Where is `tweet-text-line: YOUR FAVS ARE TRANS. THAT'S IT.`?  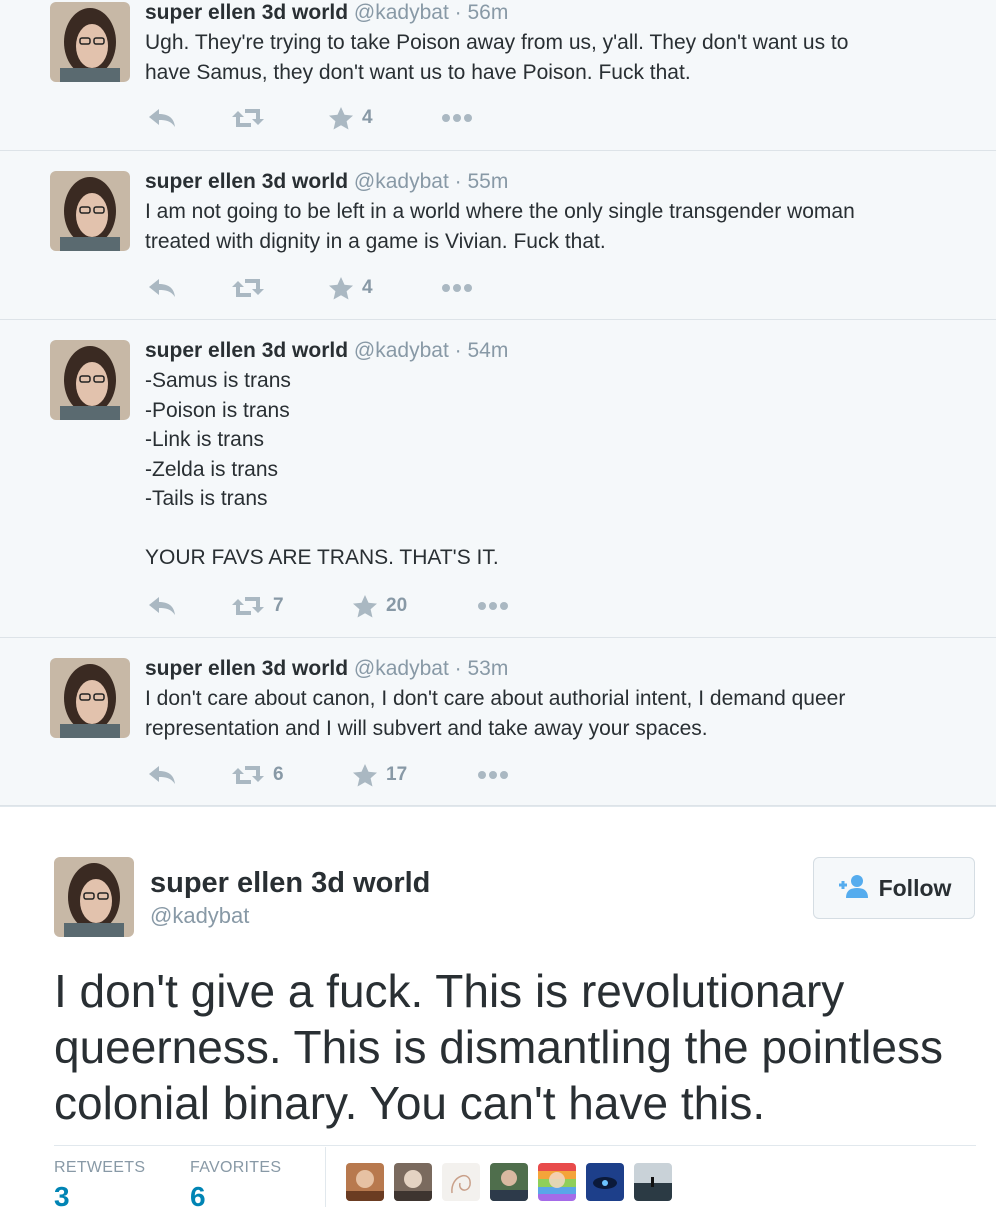 tweet-text-line: YOUR FAVS ARE TRANS. THAT'S IT. is located at coordinates (322, 557).